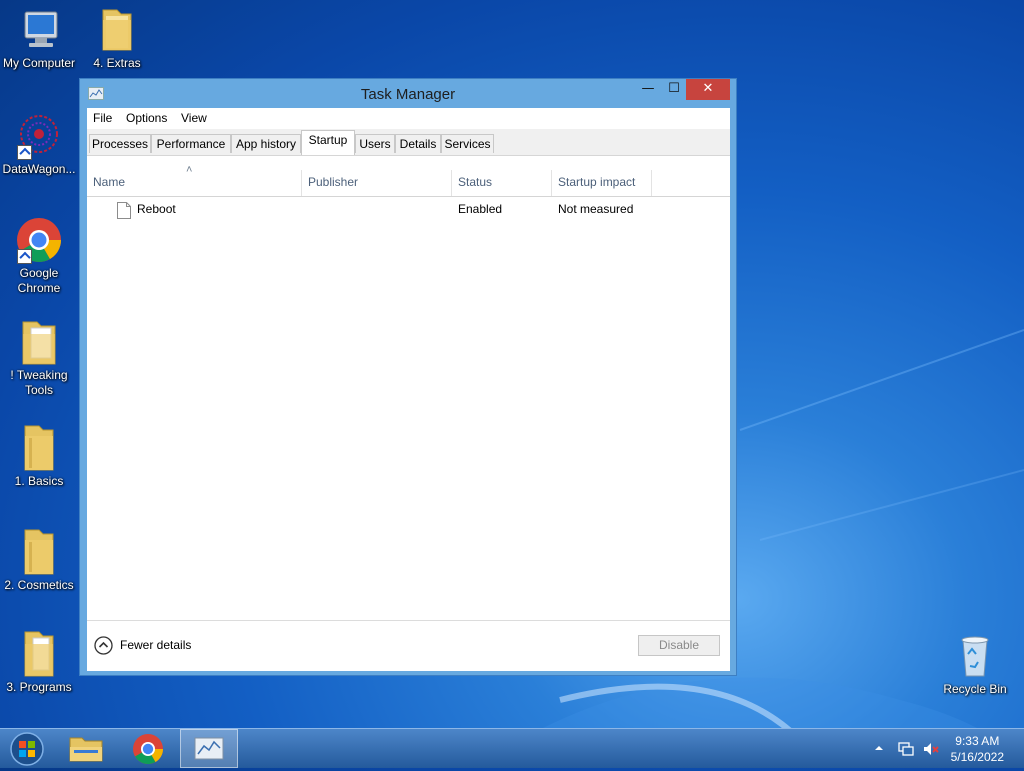 The image size is (1024, 771). What do you see at coordinates (39, 240) in the screenshot?
I see `chrome-icon` at bounding box center [39, 240].